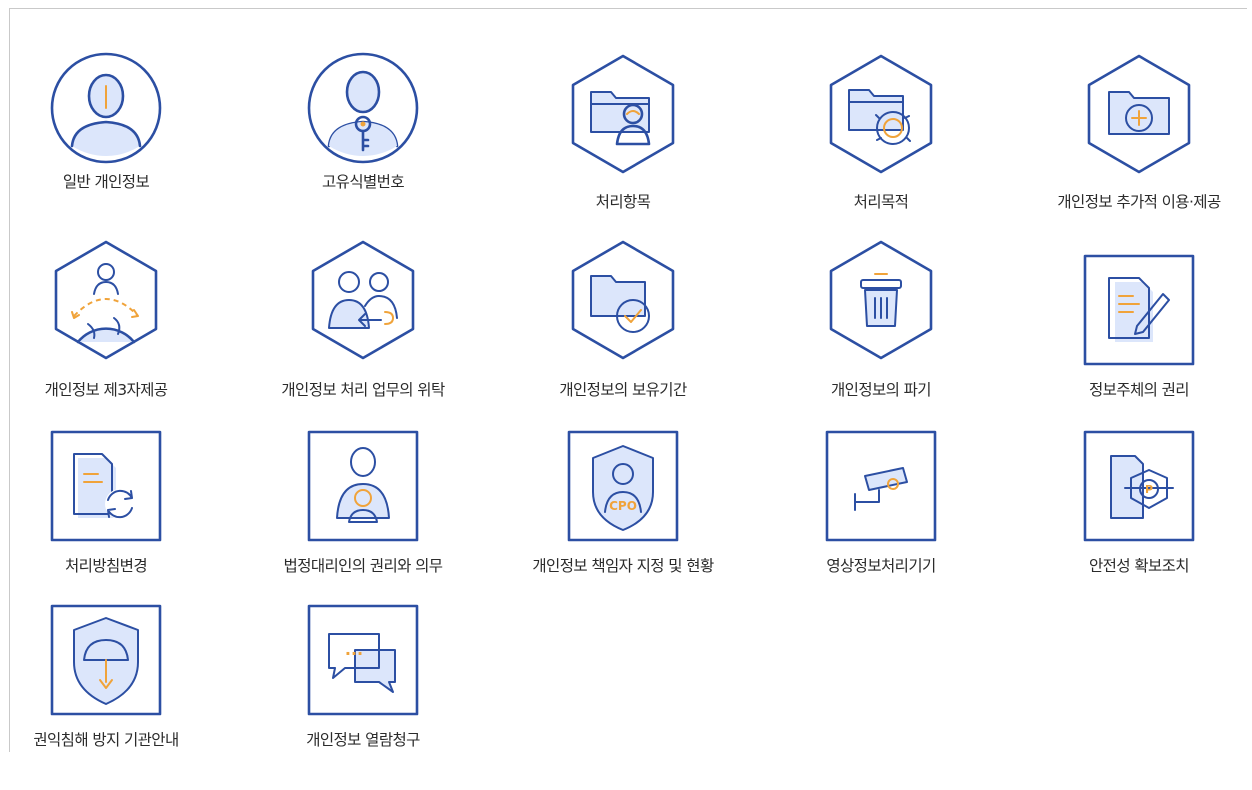 The image size is (1252, 790). I want to click on menu-item-processing-purpose: 처리목적, so click(881, 133).